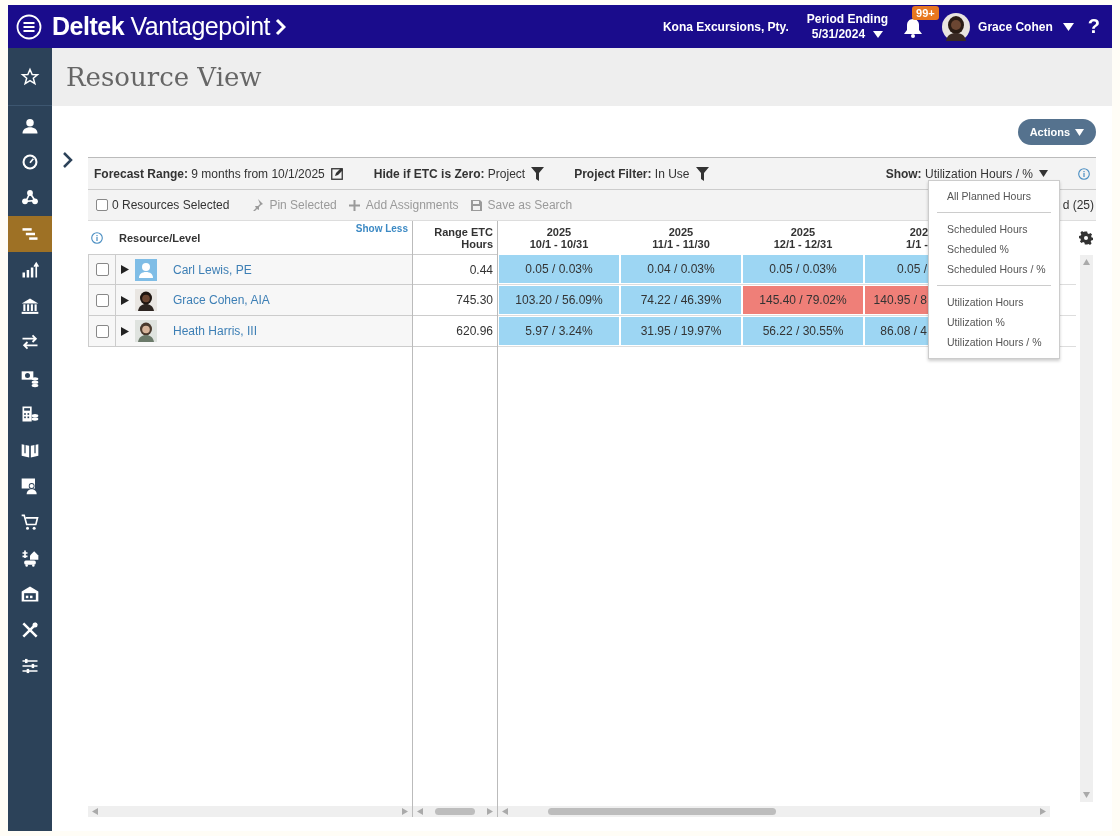 The width and height of the screenshot is (1120, 836). I want to click on table-cell: 56.22 / 30.55%, so click(803, 331).